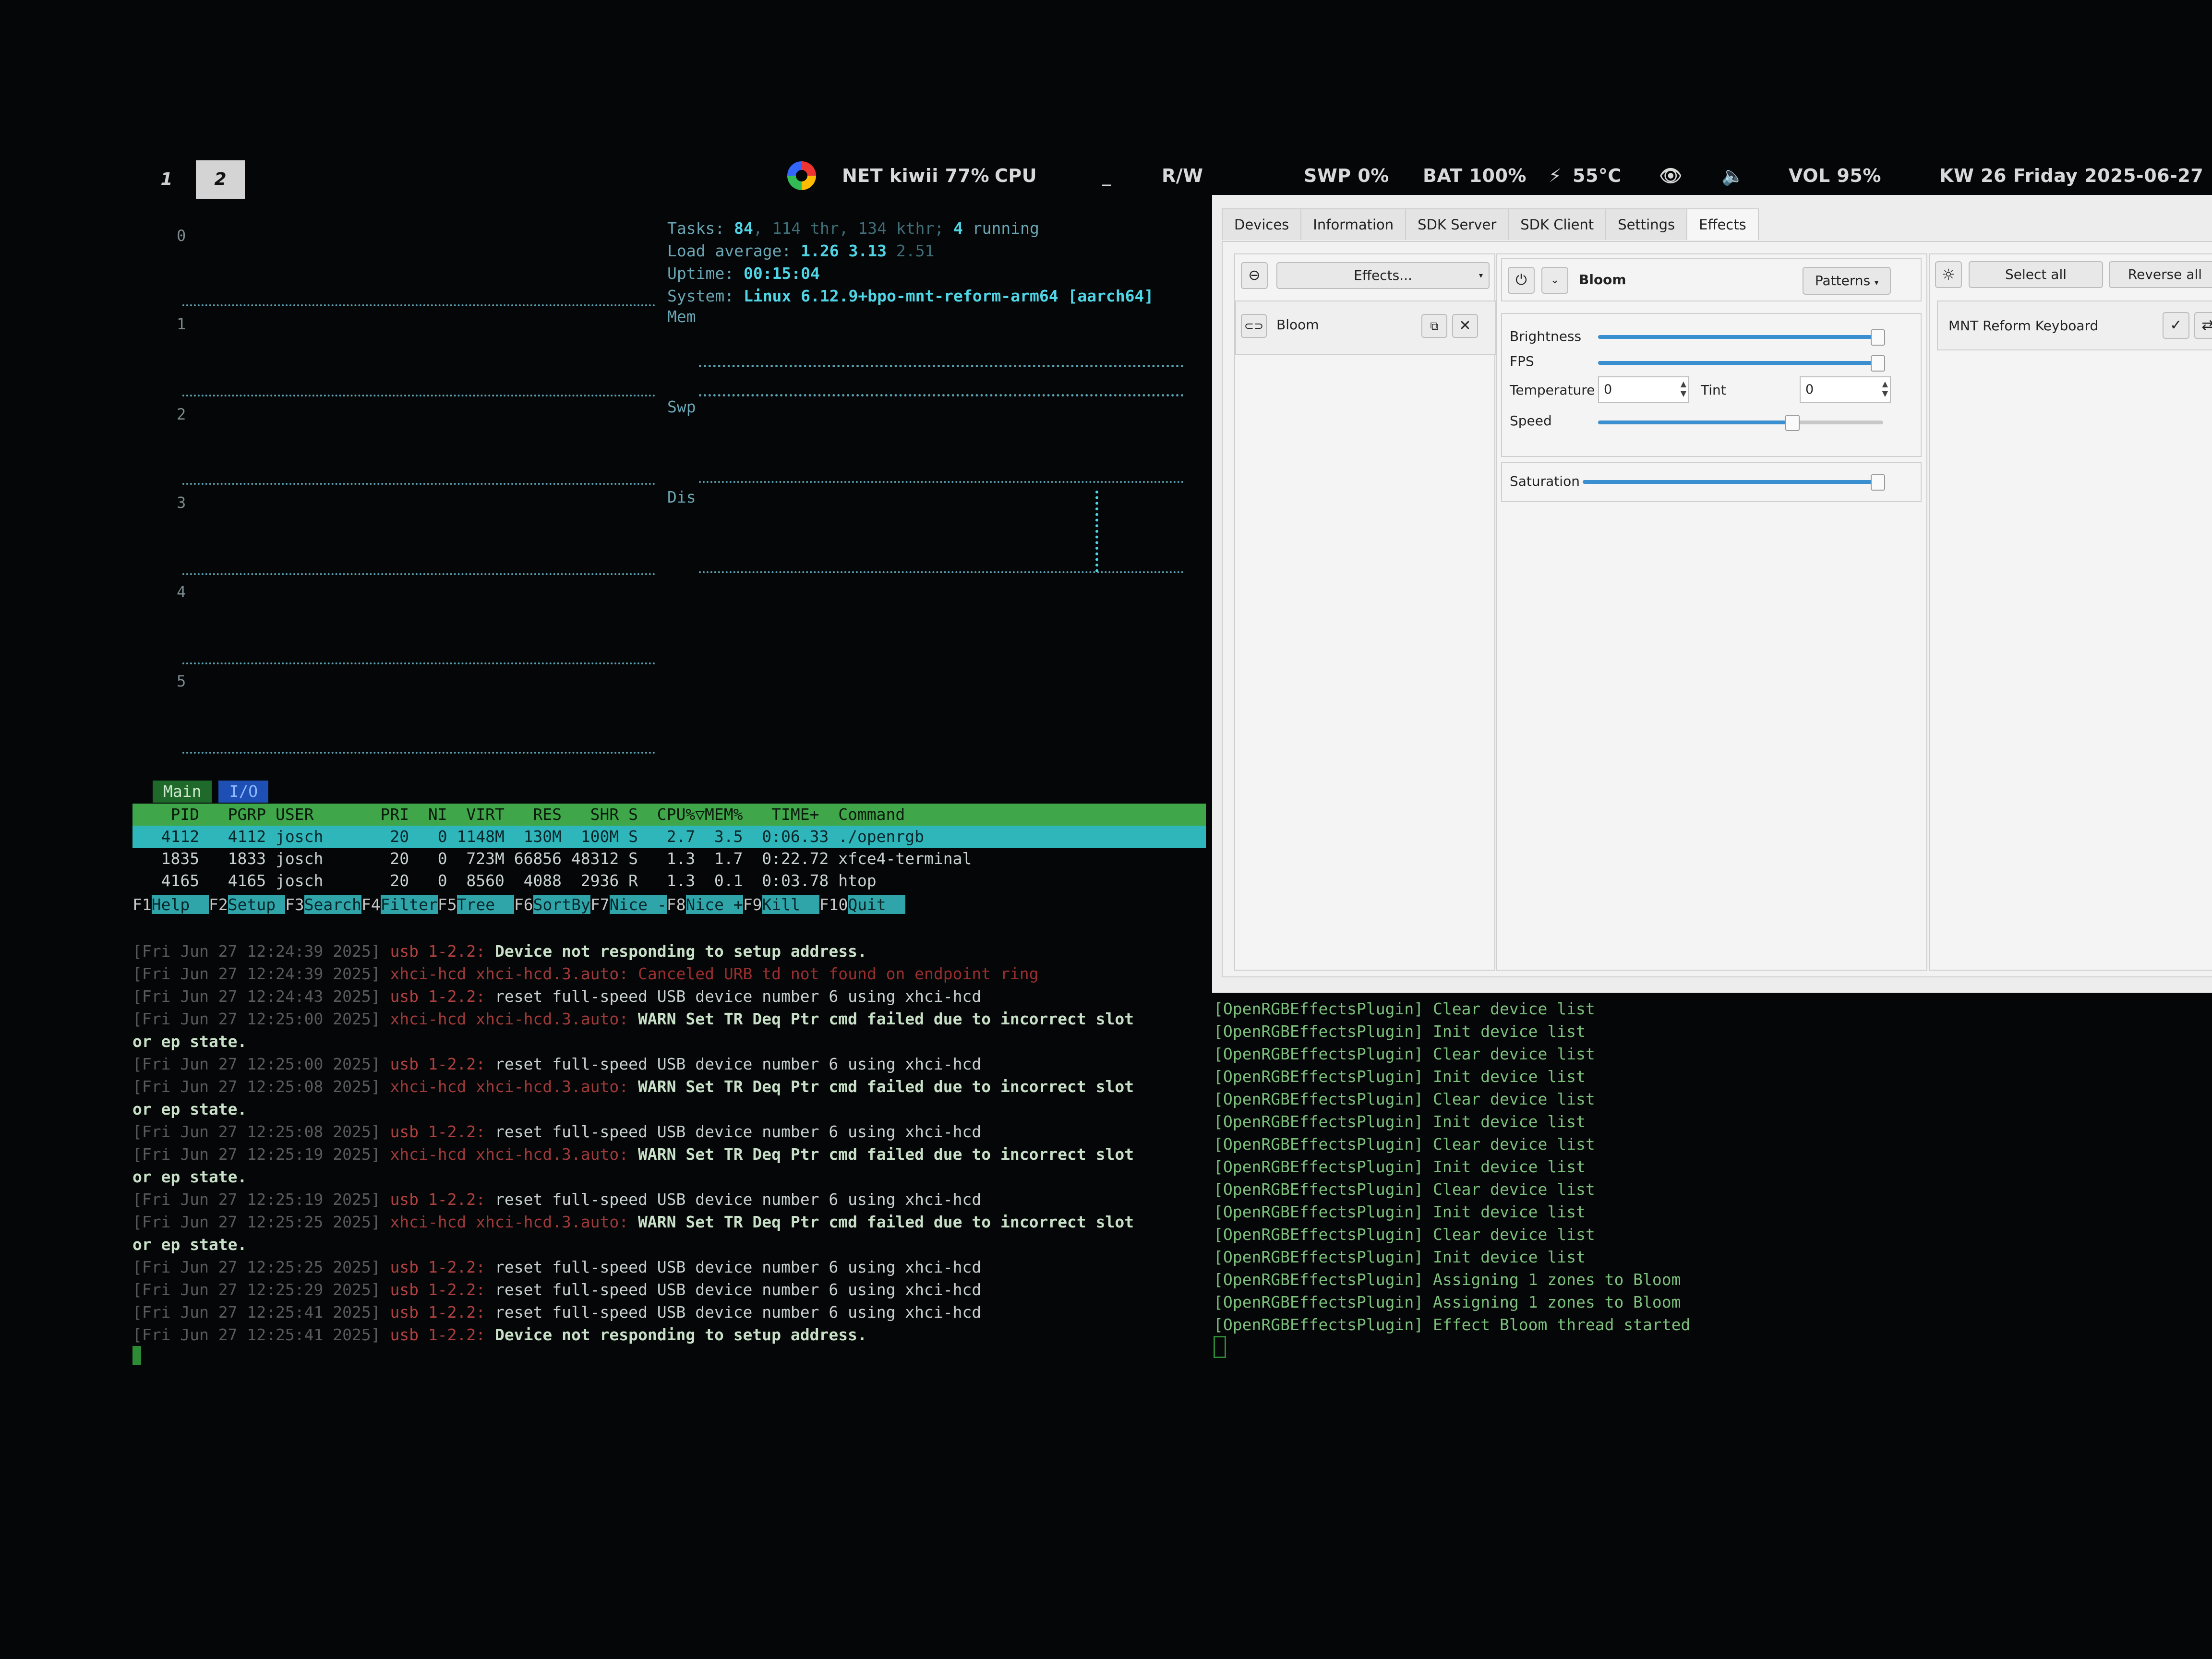 The height and width of the screenshot is (1659, 2212). What do you see at coordinates (1434, 326) in the screenshot?
I see `rename-icon: ⧉` at bounding box center [1434, 326].